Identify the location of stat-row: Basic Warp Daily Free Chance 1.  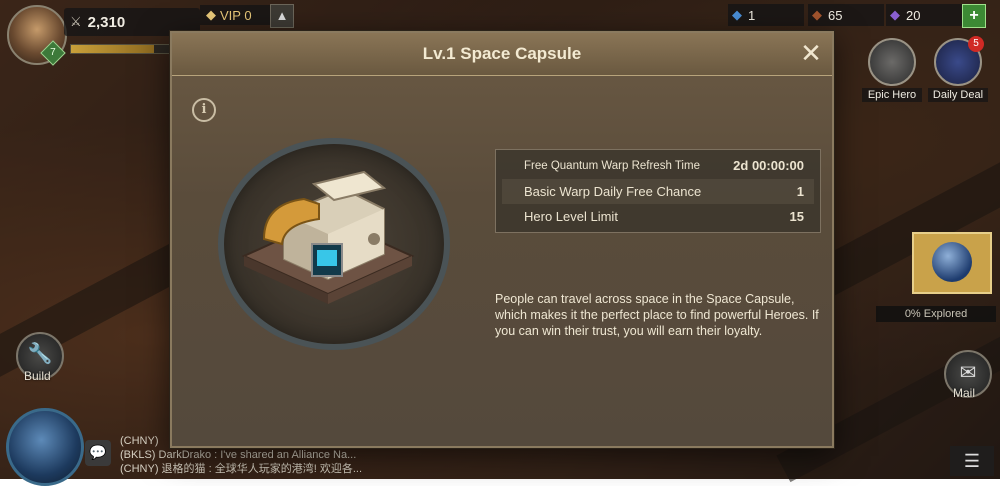
(658, 191).